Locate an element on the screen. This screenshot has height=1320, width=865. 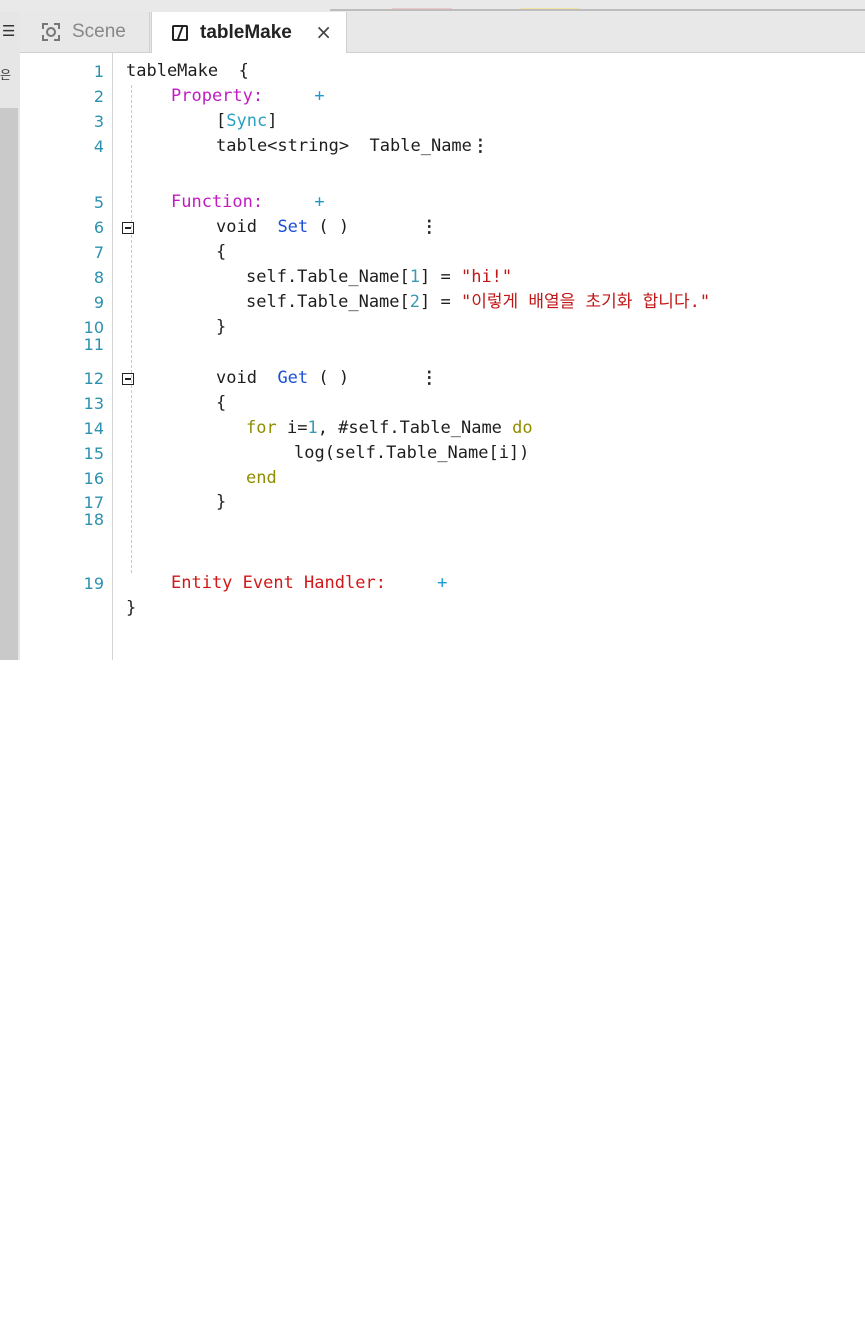
code-line-17: } is located at coordinates (221, 502).